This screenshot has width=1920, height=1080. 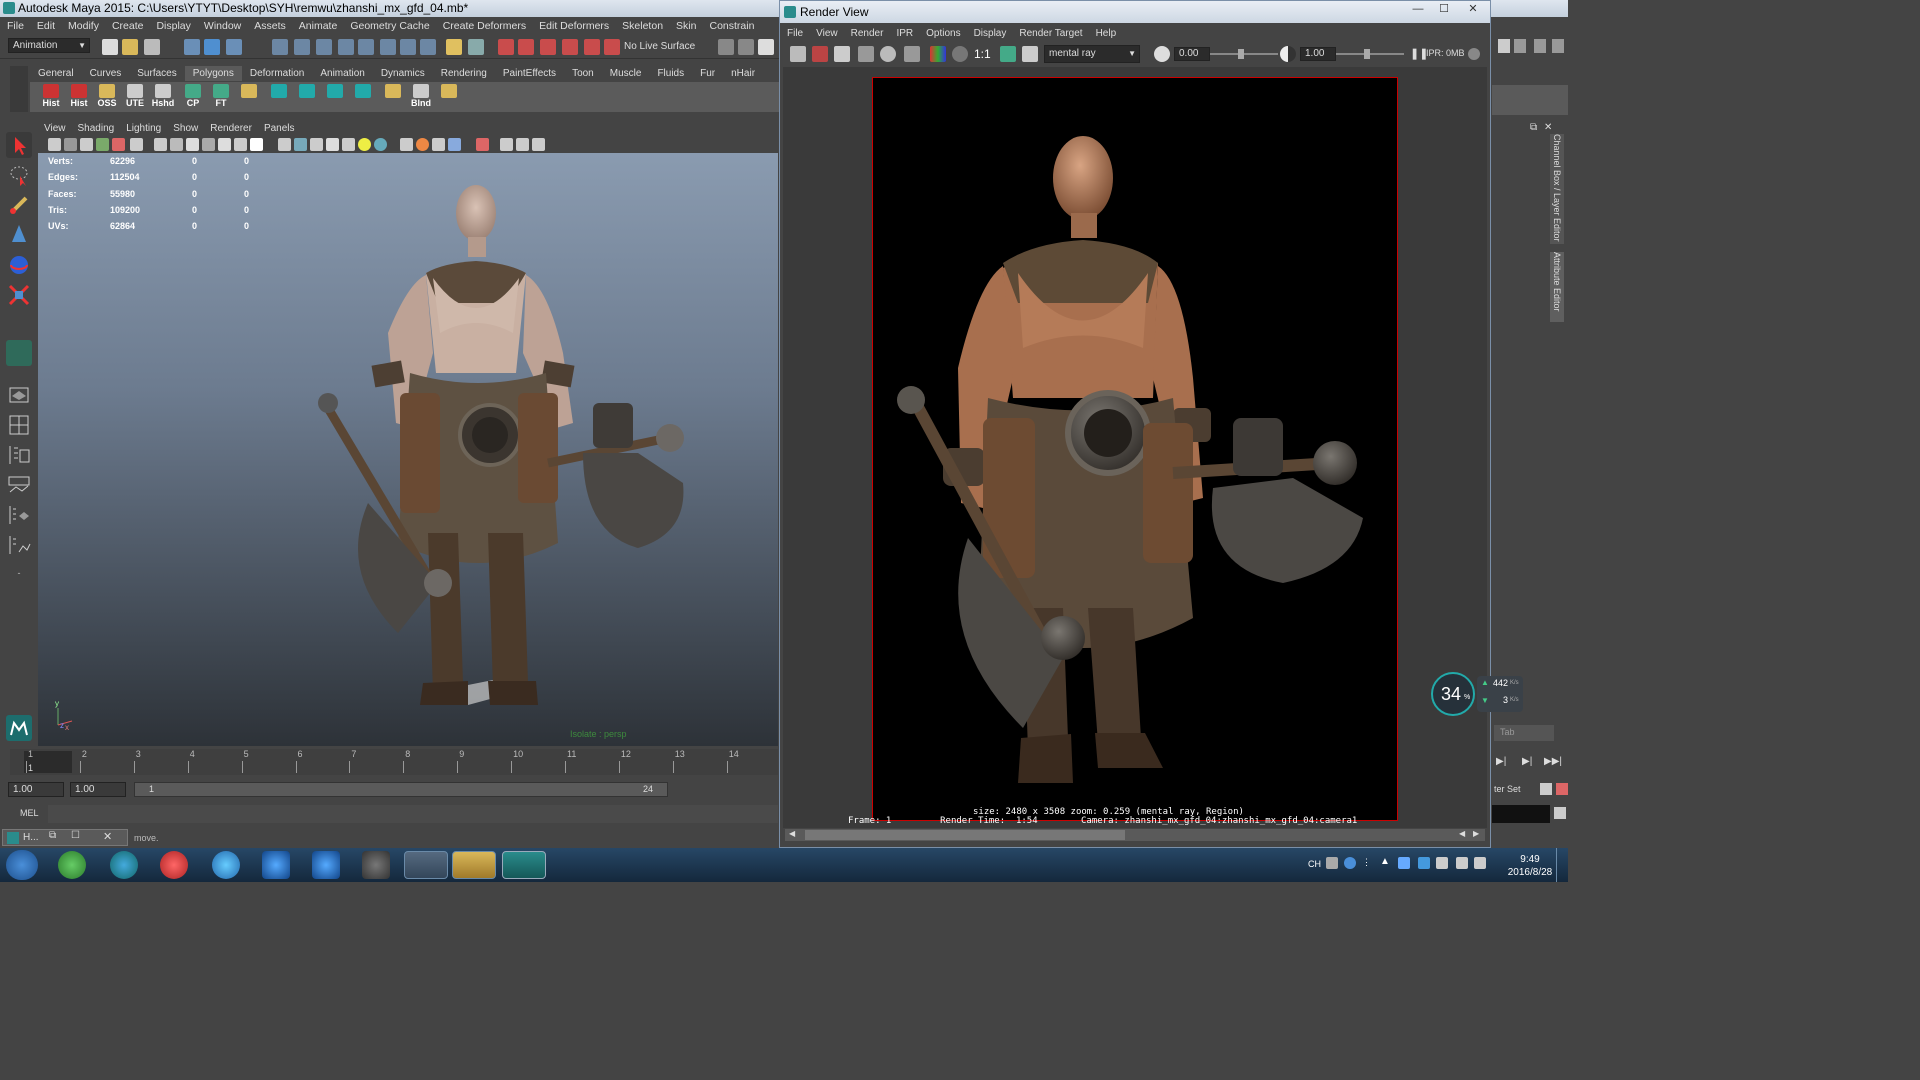 I want to click on isolate-select-icon, so click(x=482, y=144).